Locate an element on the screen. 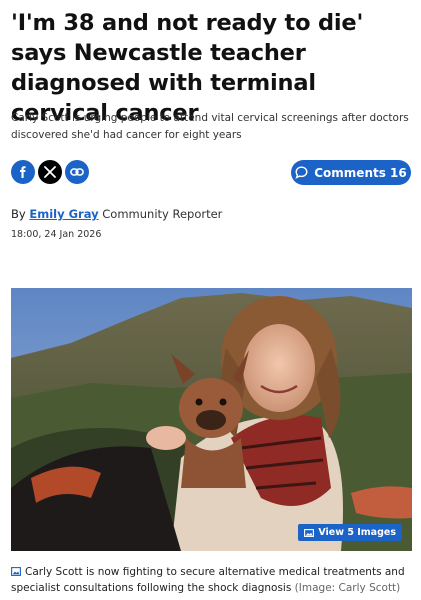 The image size is (421, 600). author-link: Emily Gray is located at coordinates (63, 214).